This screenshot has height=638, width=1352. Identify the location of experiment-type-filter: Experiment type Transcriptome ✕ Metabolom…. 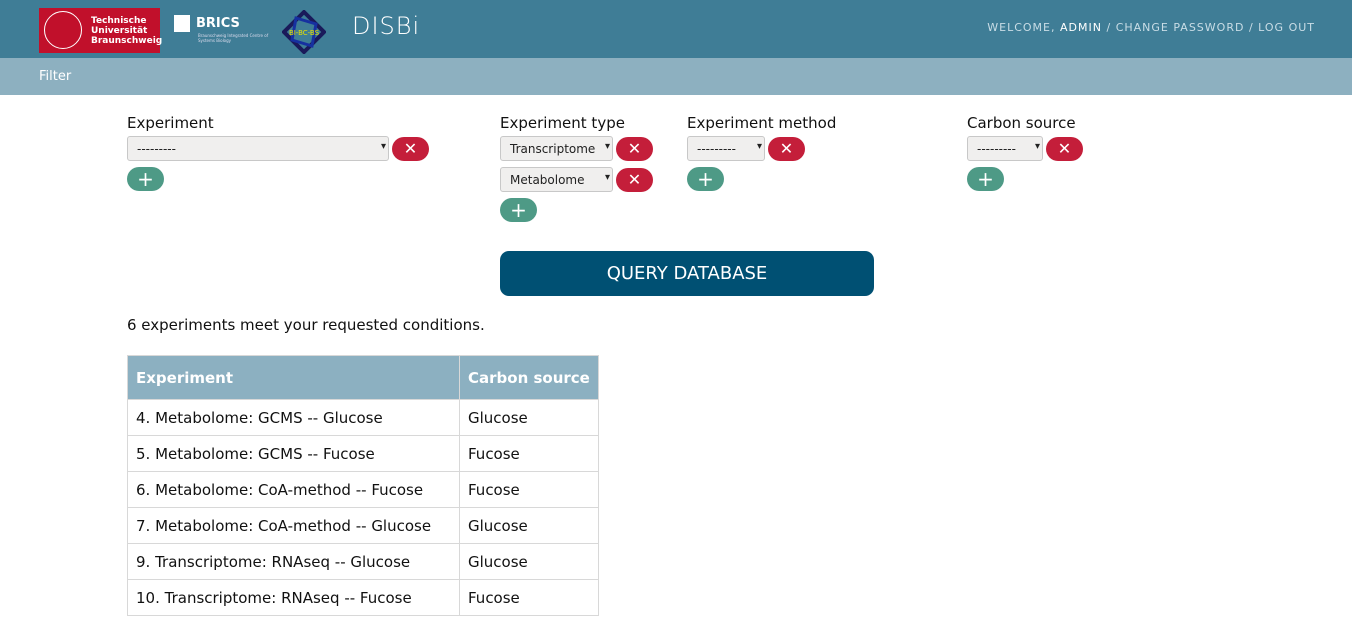
(576, 168).